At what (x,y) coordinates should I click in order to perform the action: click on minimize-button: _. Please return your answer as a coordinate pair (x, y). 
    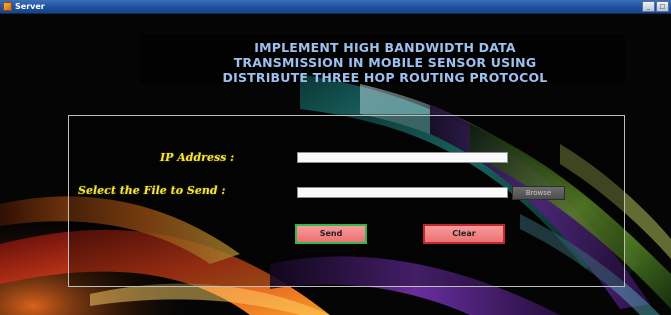
    Looking at the image, I should click on (648, 6).